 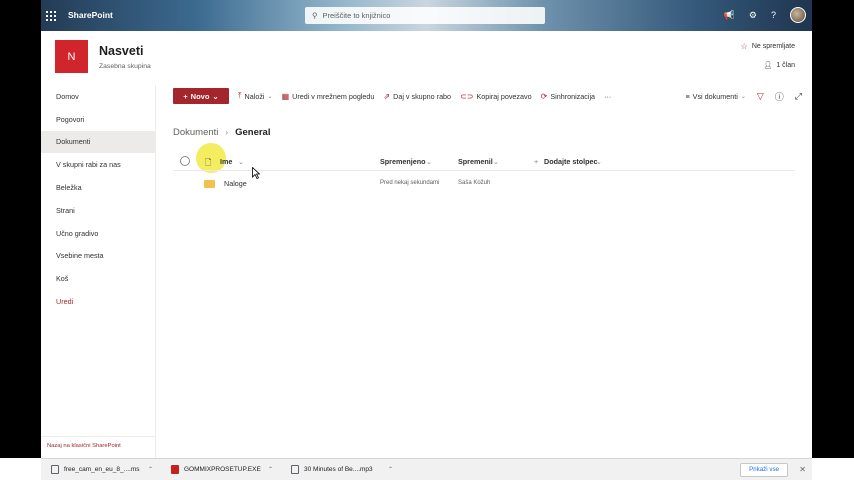 I want to click on download-filename: 30 Minutes of Be....mp3, so click(x=338, y=469).